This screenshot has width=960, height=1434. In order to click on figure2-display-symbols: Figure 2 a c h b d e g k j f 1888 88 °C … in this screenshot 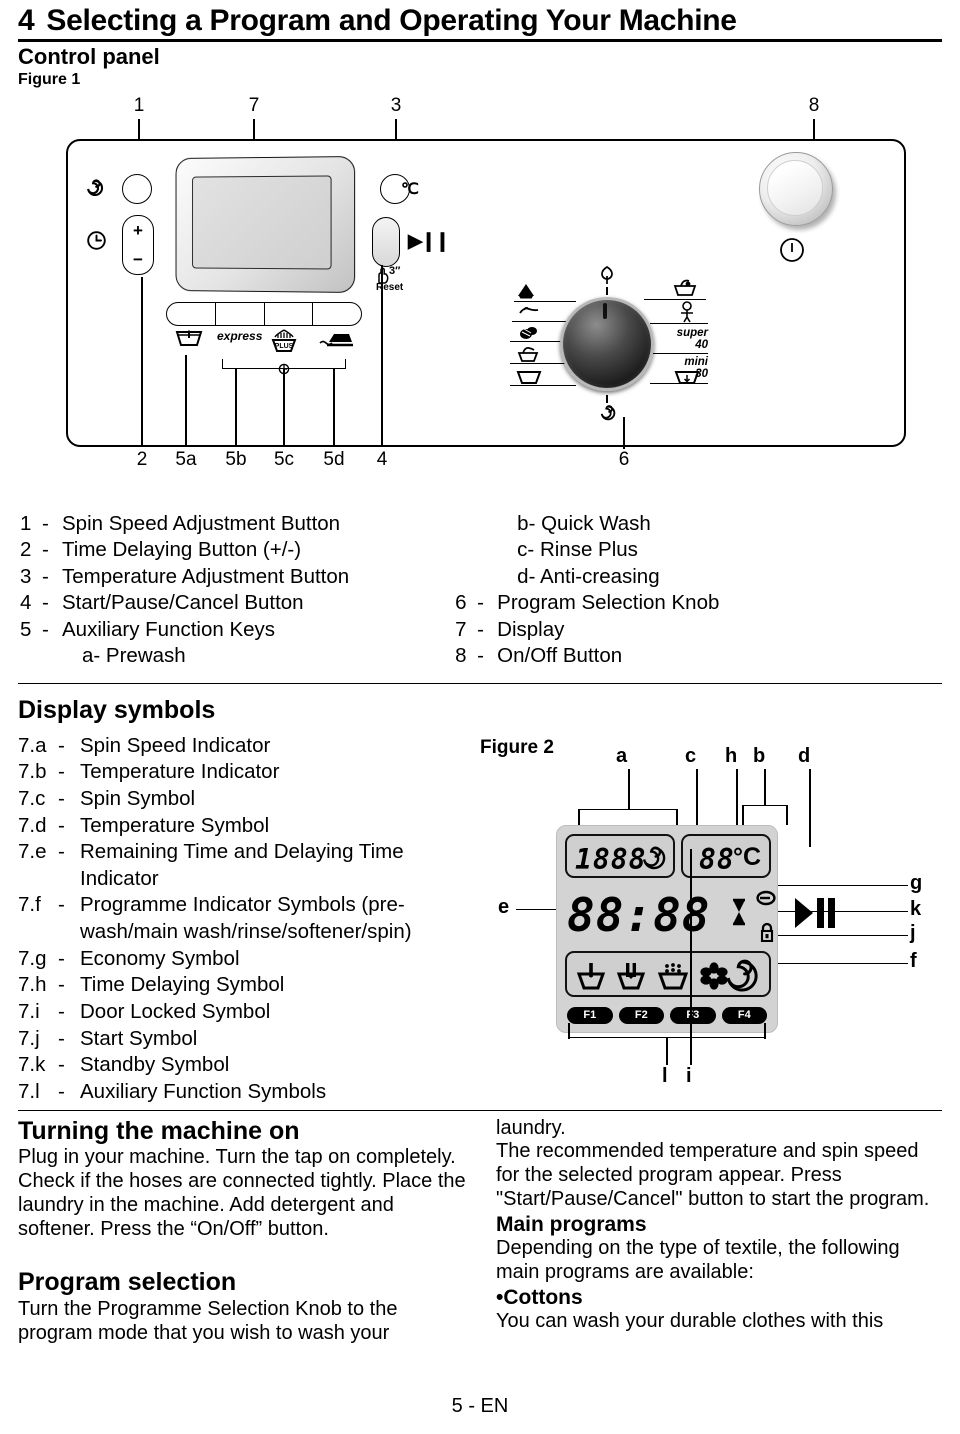, I will do `click(713, 913)`.